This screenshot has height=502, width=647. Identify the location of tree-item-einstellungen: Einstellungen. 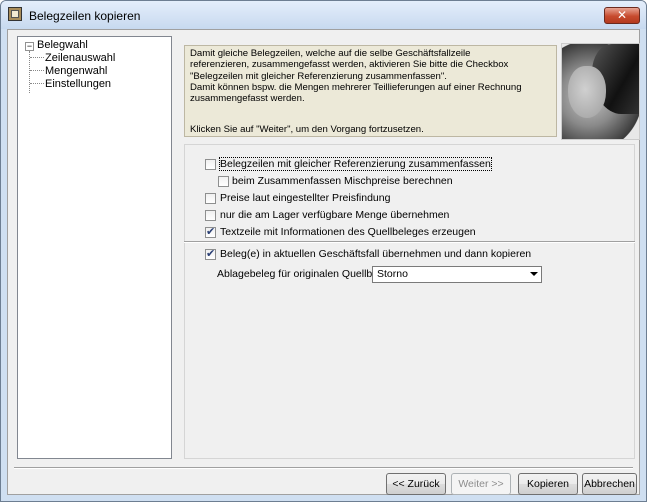
(78, 84).